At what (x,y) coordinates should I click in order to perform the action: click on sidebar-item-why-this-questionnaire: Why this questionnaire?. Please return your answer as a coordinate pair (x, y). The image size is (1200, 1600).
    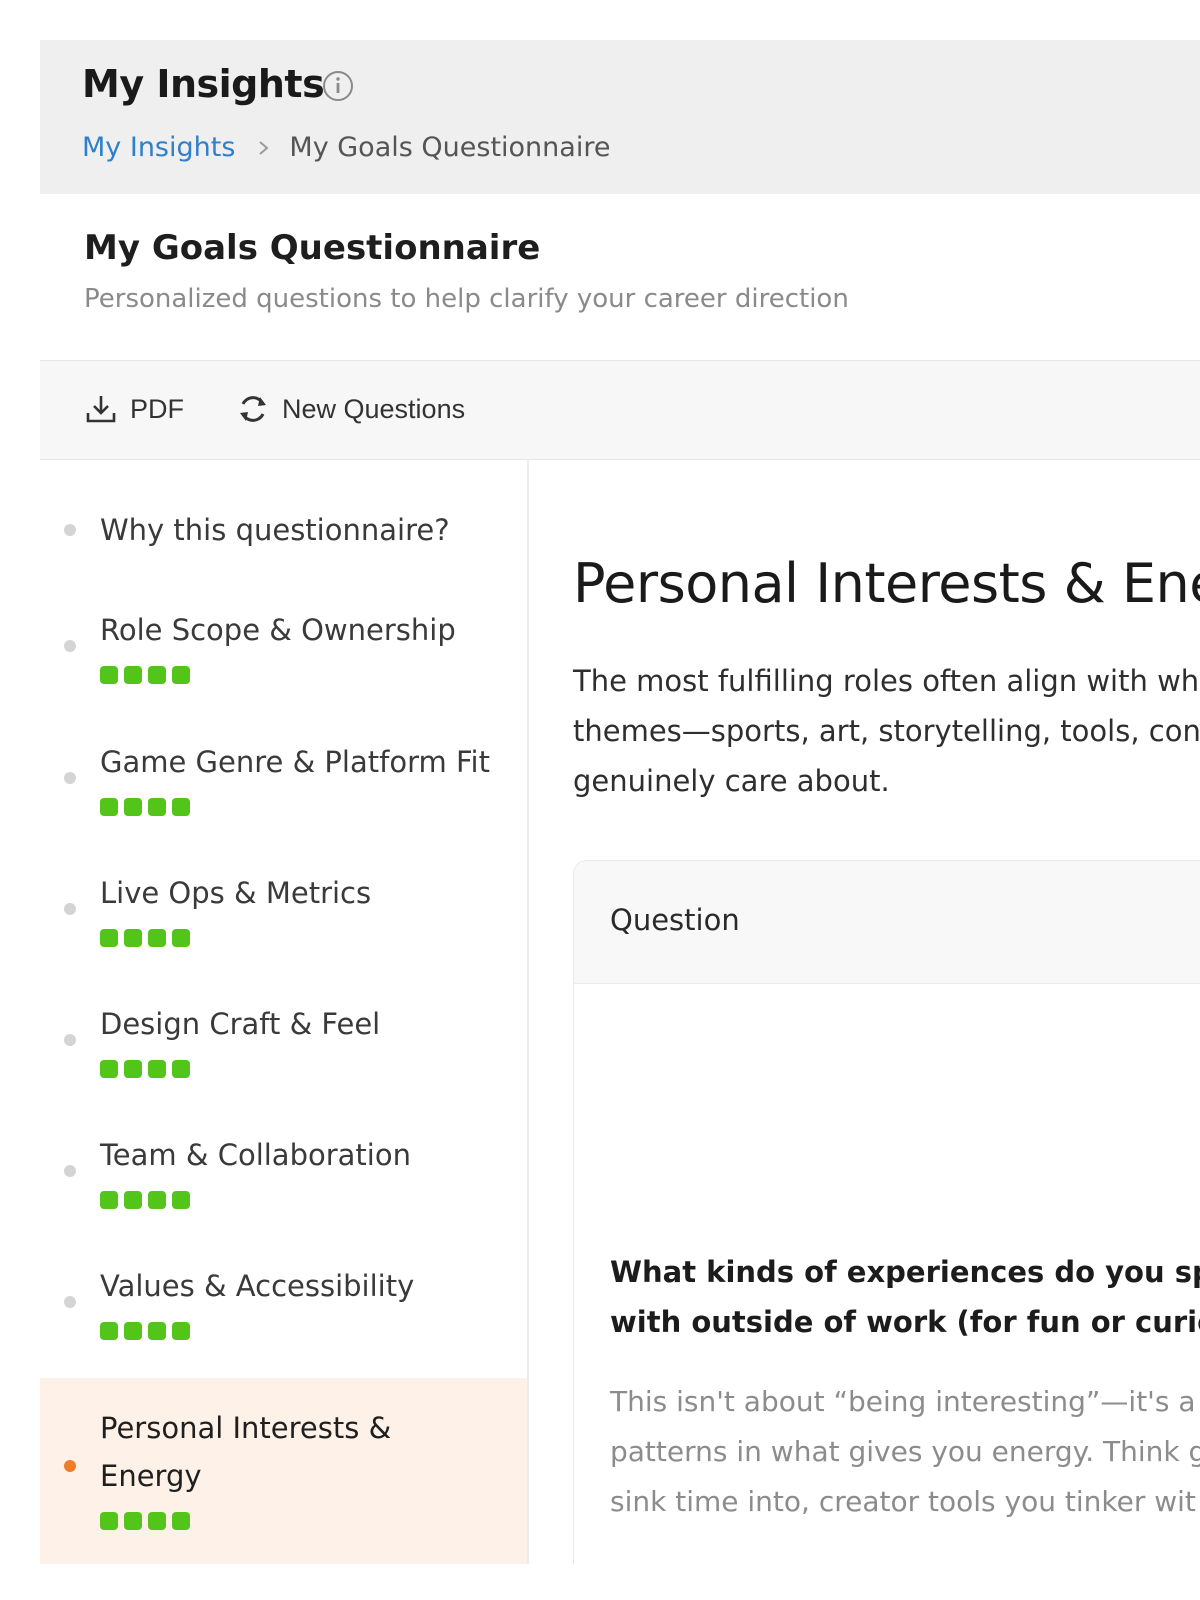
    Looking at the image, I should click on (283, 530).